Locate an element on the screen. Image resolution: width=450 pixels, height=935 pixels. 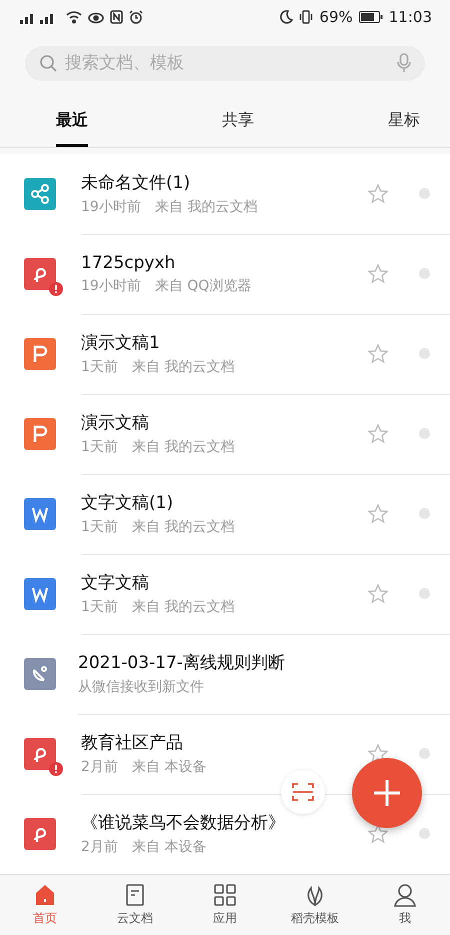
tab: 共享 is located at coordinates (238, 122).